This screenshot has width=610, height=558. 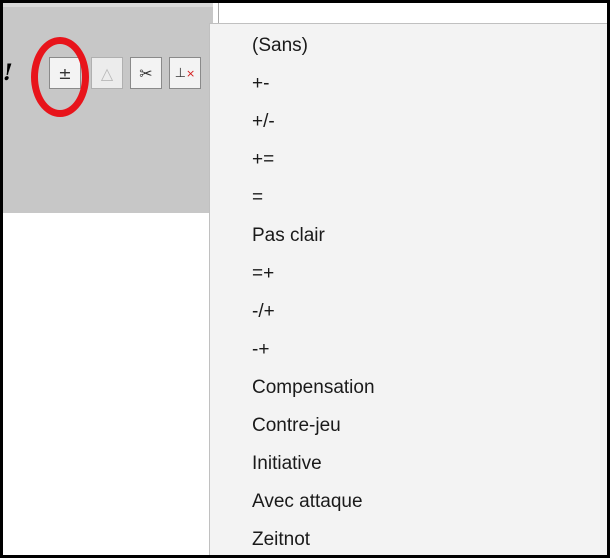 What do you see at coordinates (191, 73) in the screenshot?
I see `red-x-icon: ×` at bounding box center [191, 73].